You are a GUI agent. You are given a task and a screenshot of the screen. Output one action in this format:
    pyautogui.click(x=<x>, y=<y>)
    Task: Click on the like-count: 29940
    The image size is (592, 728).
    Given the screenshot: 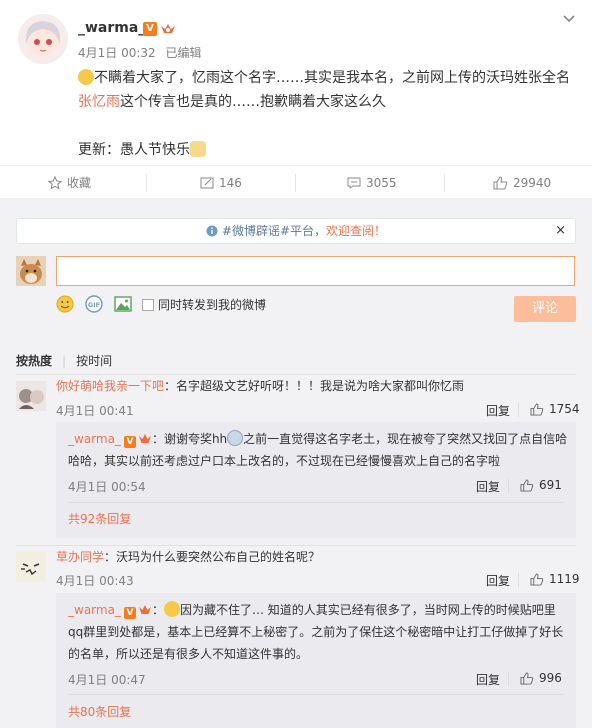 What is the action you would take?
    pyautogui.click(x=532, y=183)
    